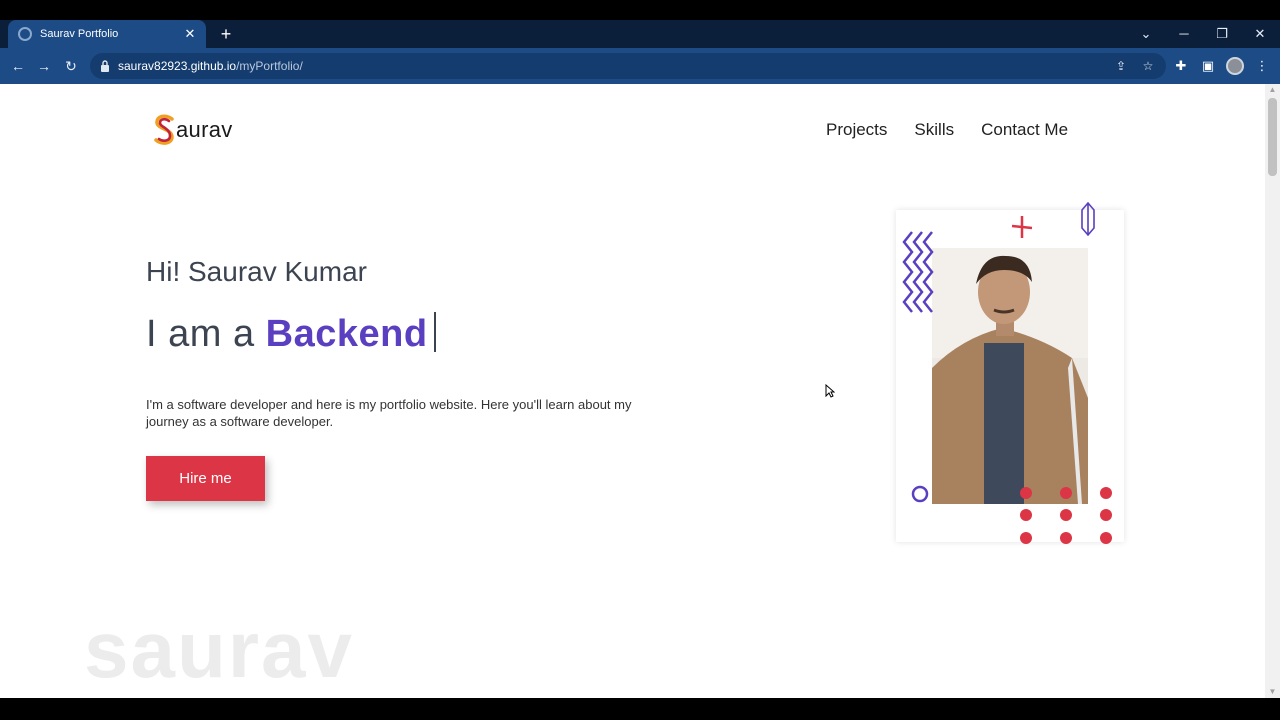  Describe the element at coordinates (200, 334) in the screenshot. I see `role-prefix: I am a` at that location.